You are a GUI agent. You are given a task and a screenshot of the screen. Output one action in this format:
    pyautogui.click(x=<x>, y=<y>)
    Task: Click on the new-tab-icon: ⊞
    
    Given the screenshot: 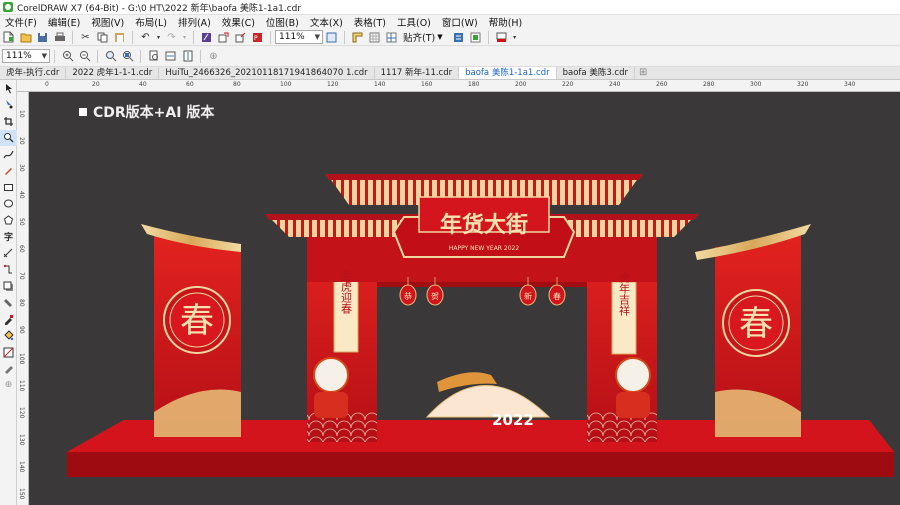 What is the action you would take?
    pyautogui.click(x=643, y=73)
    